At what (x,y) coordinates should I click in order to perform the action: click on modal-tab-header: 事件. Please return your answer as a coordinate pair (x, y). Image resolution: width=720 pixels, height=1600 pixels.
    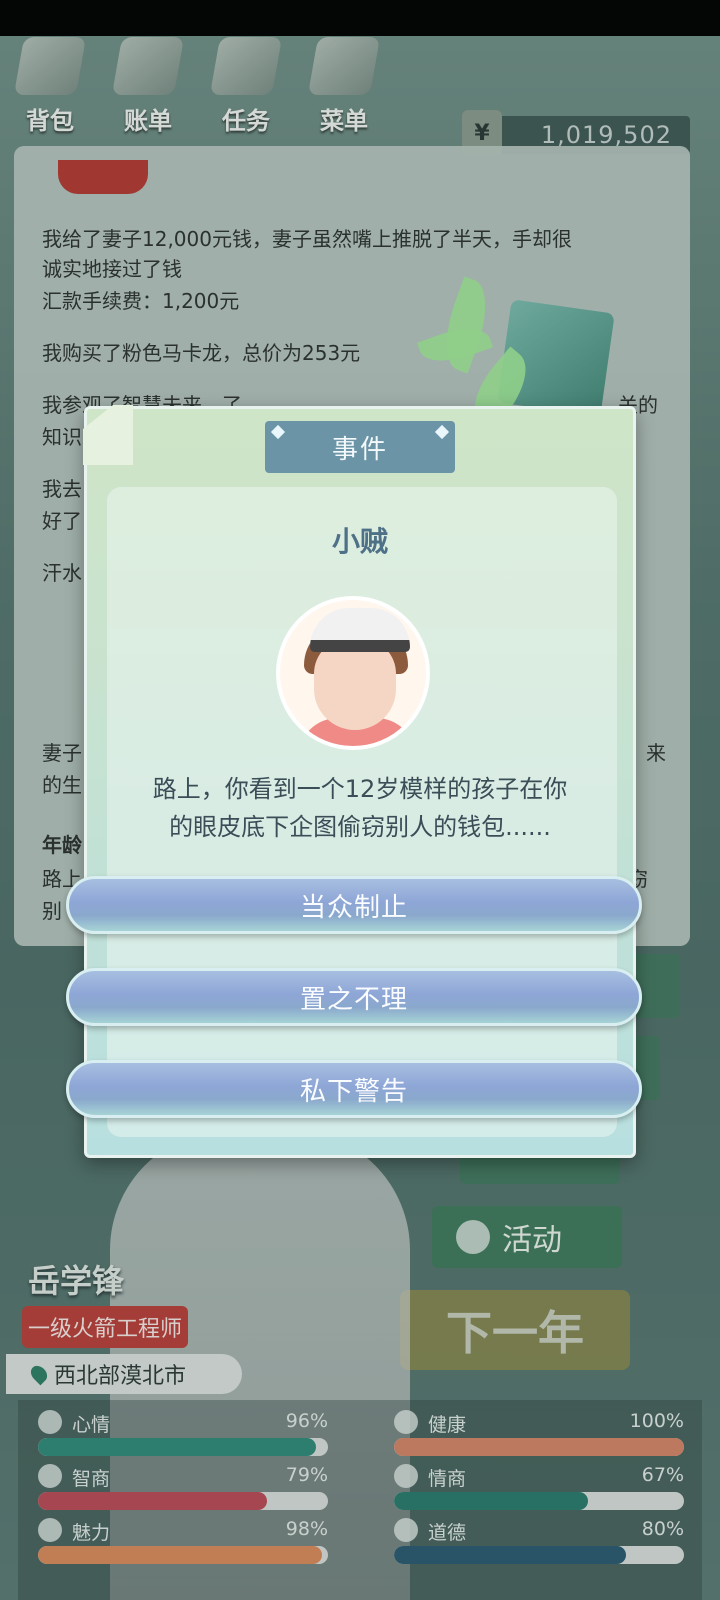
    Looking at the image, I should click on (360, 447).